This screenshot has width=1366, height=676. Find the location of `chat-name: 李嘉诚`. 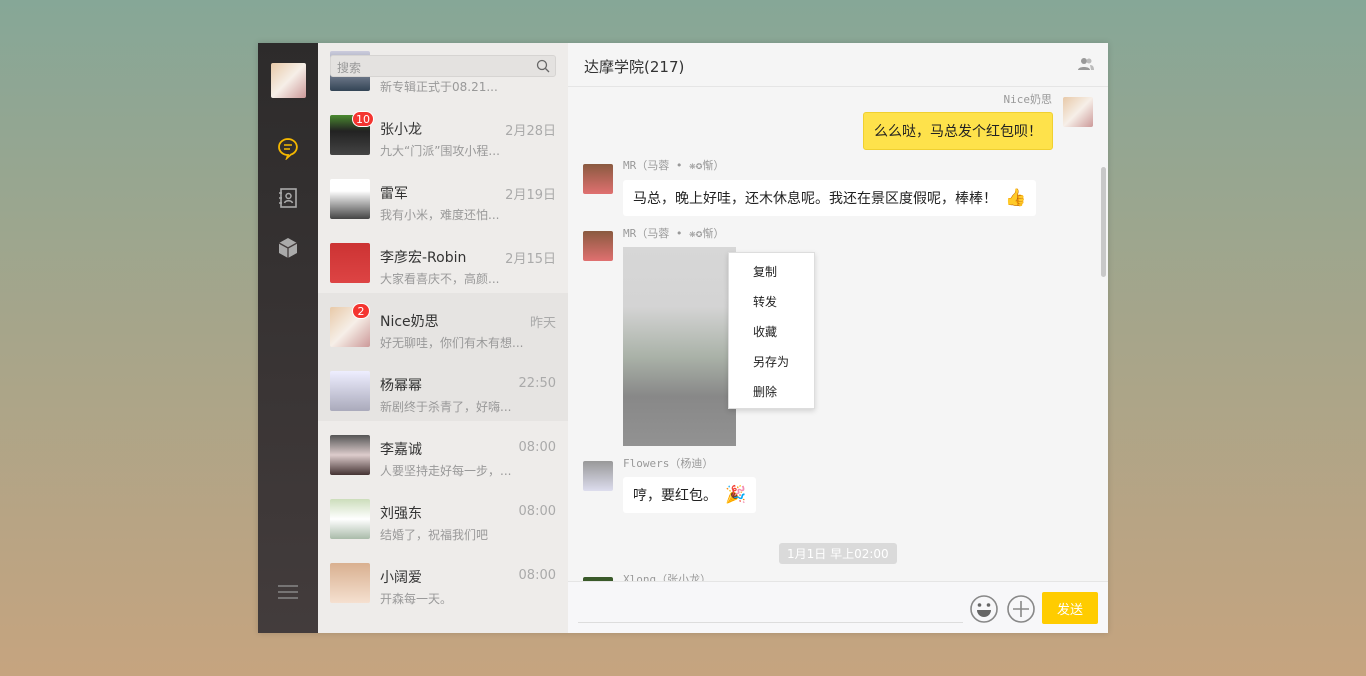

chat-name: 李嘉诚 is located at coordinates (401, 450).